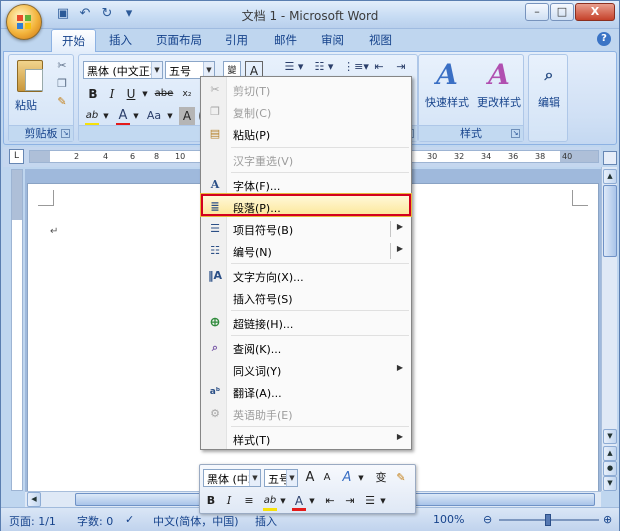 This screenshot has height=531, width=620. What do you see at coordinates (347, 478) in the screenshot?
I see `mini-styles-button: A` at bounding box center [347, 478].